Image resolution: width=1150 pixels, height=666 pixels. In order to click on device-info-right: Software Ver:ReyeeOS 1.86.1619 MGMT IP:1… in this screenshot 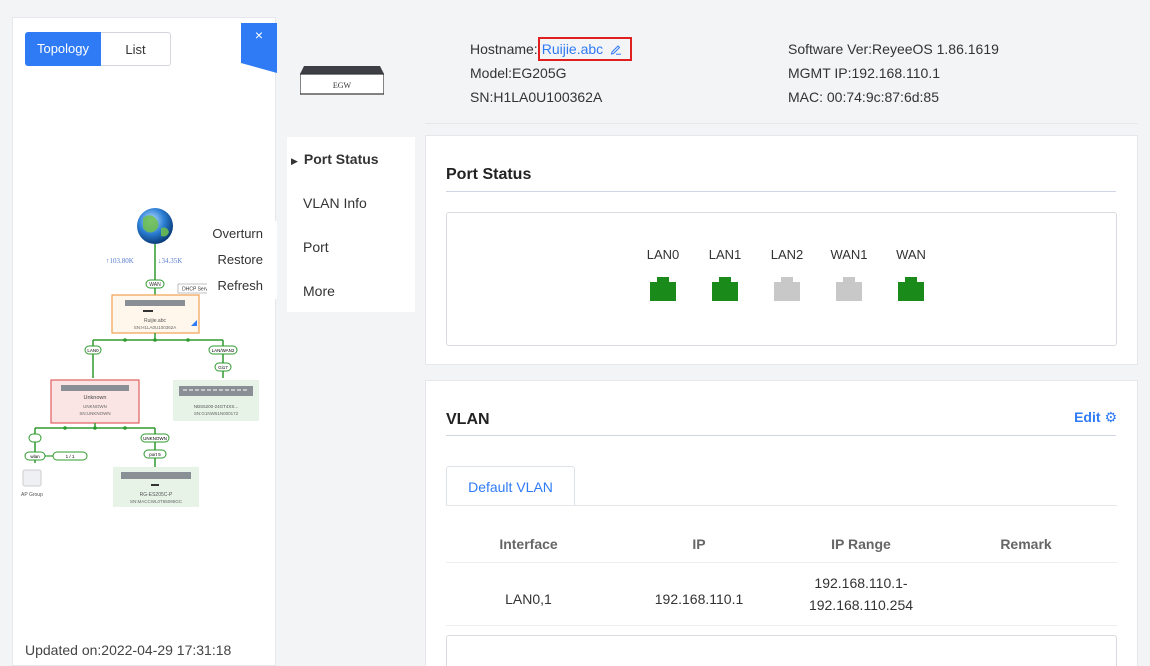, I will do `click(893, 73)`.